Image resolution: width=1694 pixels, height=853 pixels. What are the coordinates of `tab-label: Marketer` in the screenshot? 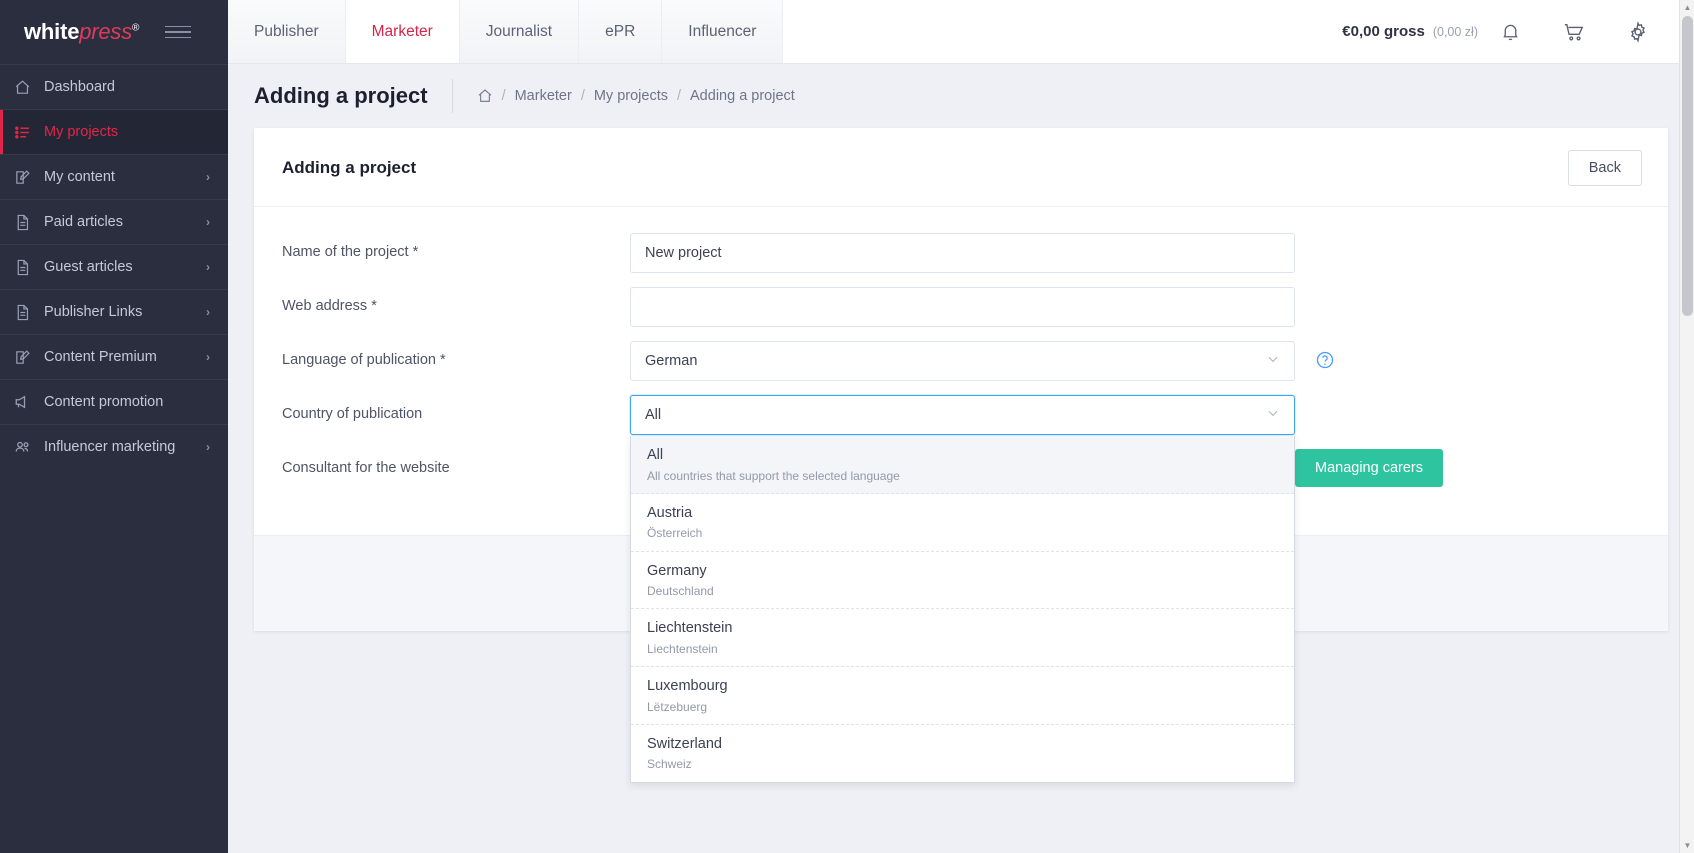 It's located at (402, 31).